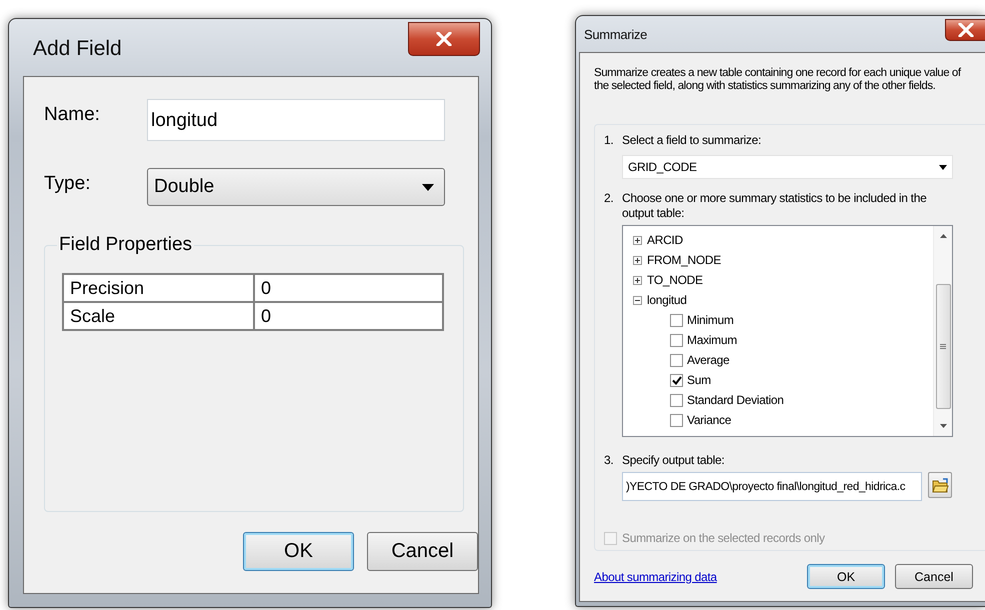 This screenshot has height=610, width=985. What do you see at coordinates (943, 236) in the screenshot?
I see `scroll-up-icon` at bounding box center [943, 236].